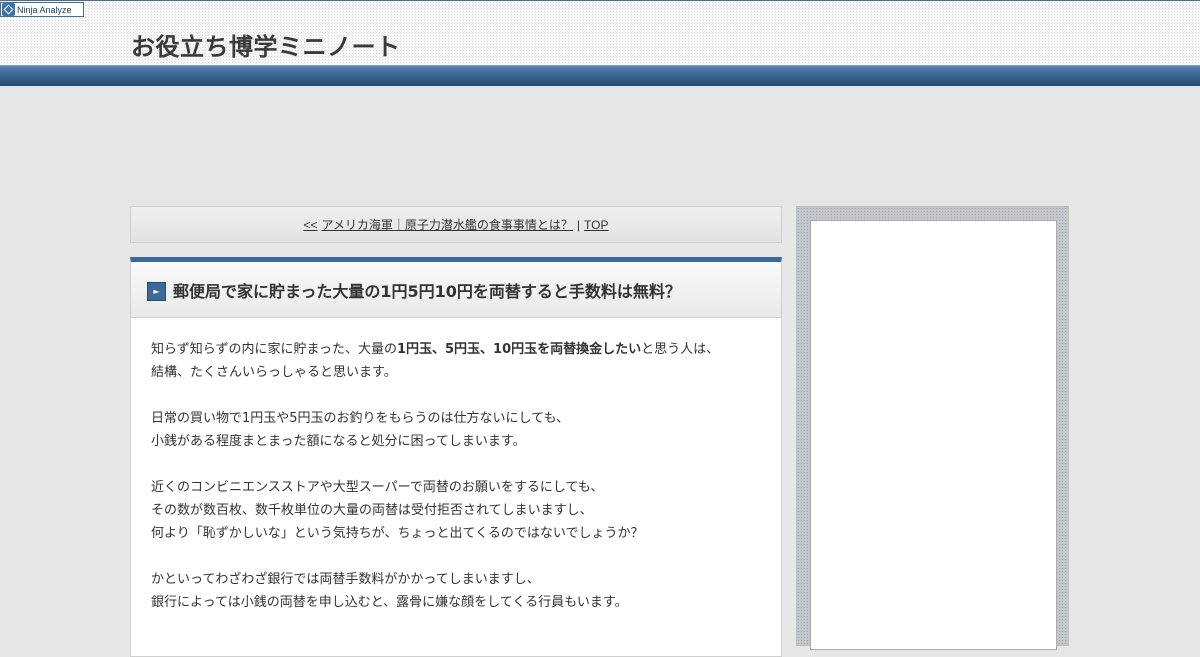 The height and width of the screenshot is (657, 1200). What do you see at coordinates (274, 349) in the screenshot?
I see `text-line: 知らず知らずの内に家に貯まった、大量の` at bounding box center [274, 349].